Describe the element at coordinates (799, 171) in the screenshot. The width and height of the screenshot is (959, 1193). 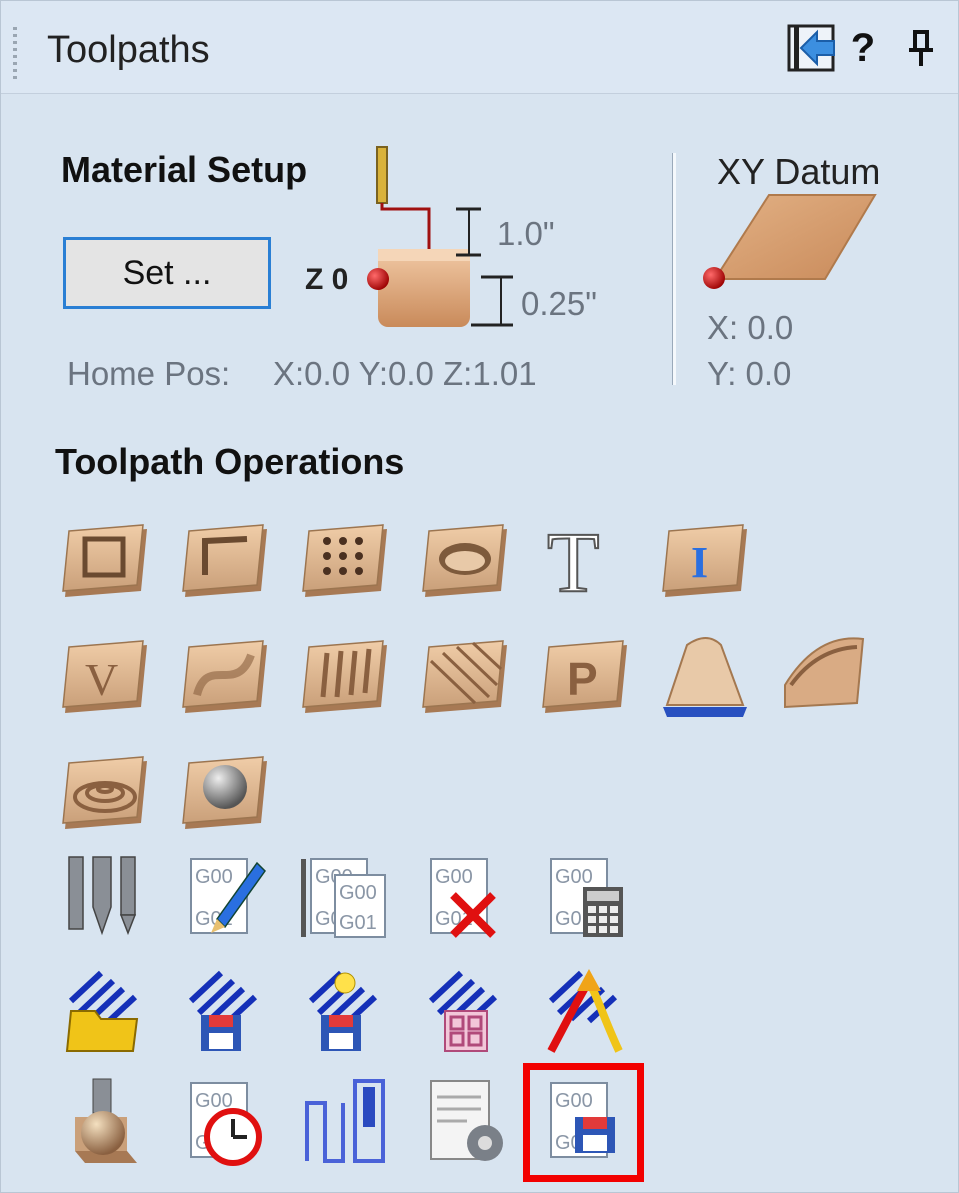
I see `xy-datum-heading: XY Datum` at that location.